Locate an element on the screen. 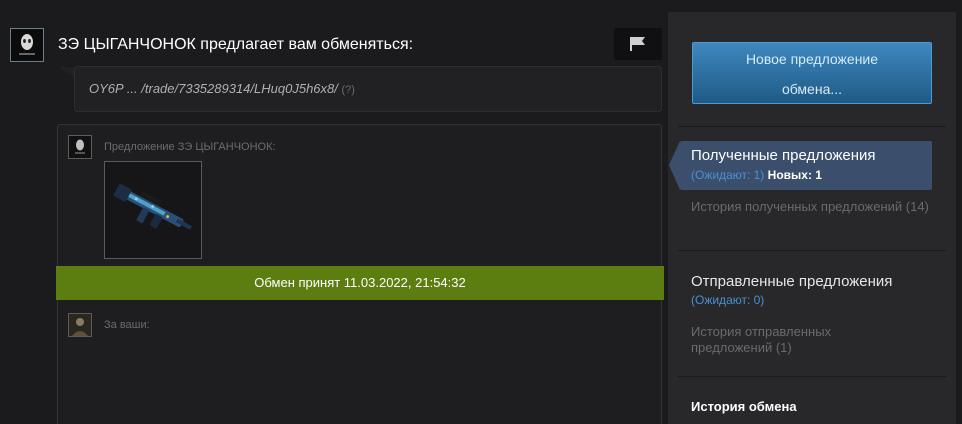  partner-avatar-small is located at coordinates (80, 147).